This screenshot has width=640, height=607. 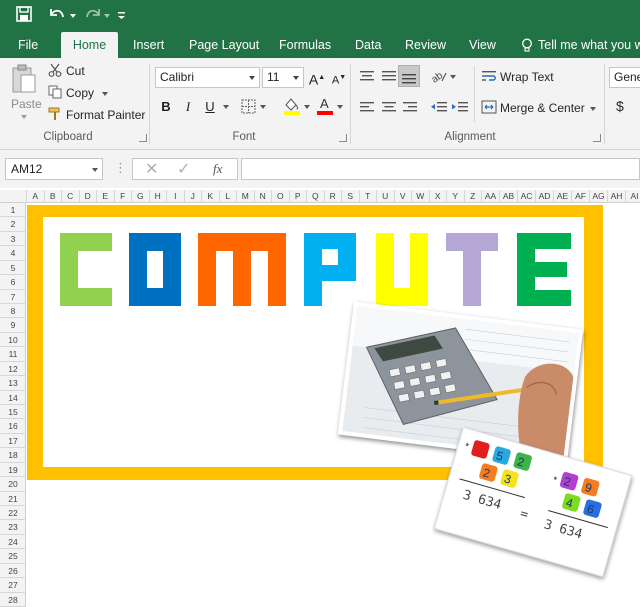 I want to click on column-header: V, so click(x=403, y=196).